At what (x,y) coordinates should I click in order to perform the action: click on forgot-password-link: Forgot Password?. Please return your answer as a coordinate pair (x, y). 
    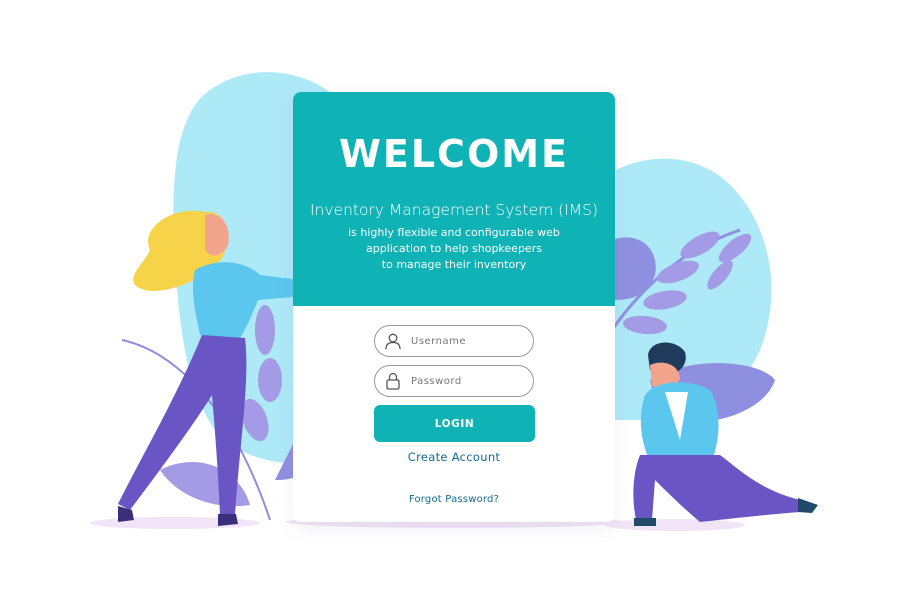
    Looking at the image, I should click on (454, 499).